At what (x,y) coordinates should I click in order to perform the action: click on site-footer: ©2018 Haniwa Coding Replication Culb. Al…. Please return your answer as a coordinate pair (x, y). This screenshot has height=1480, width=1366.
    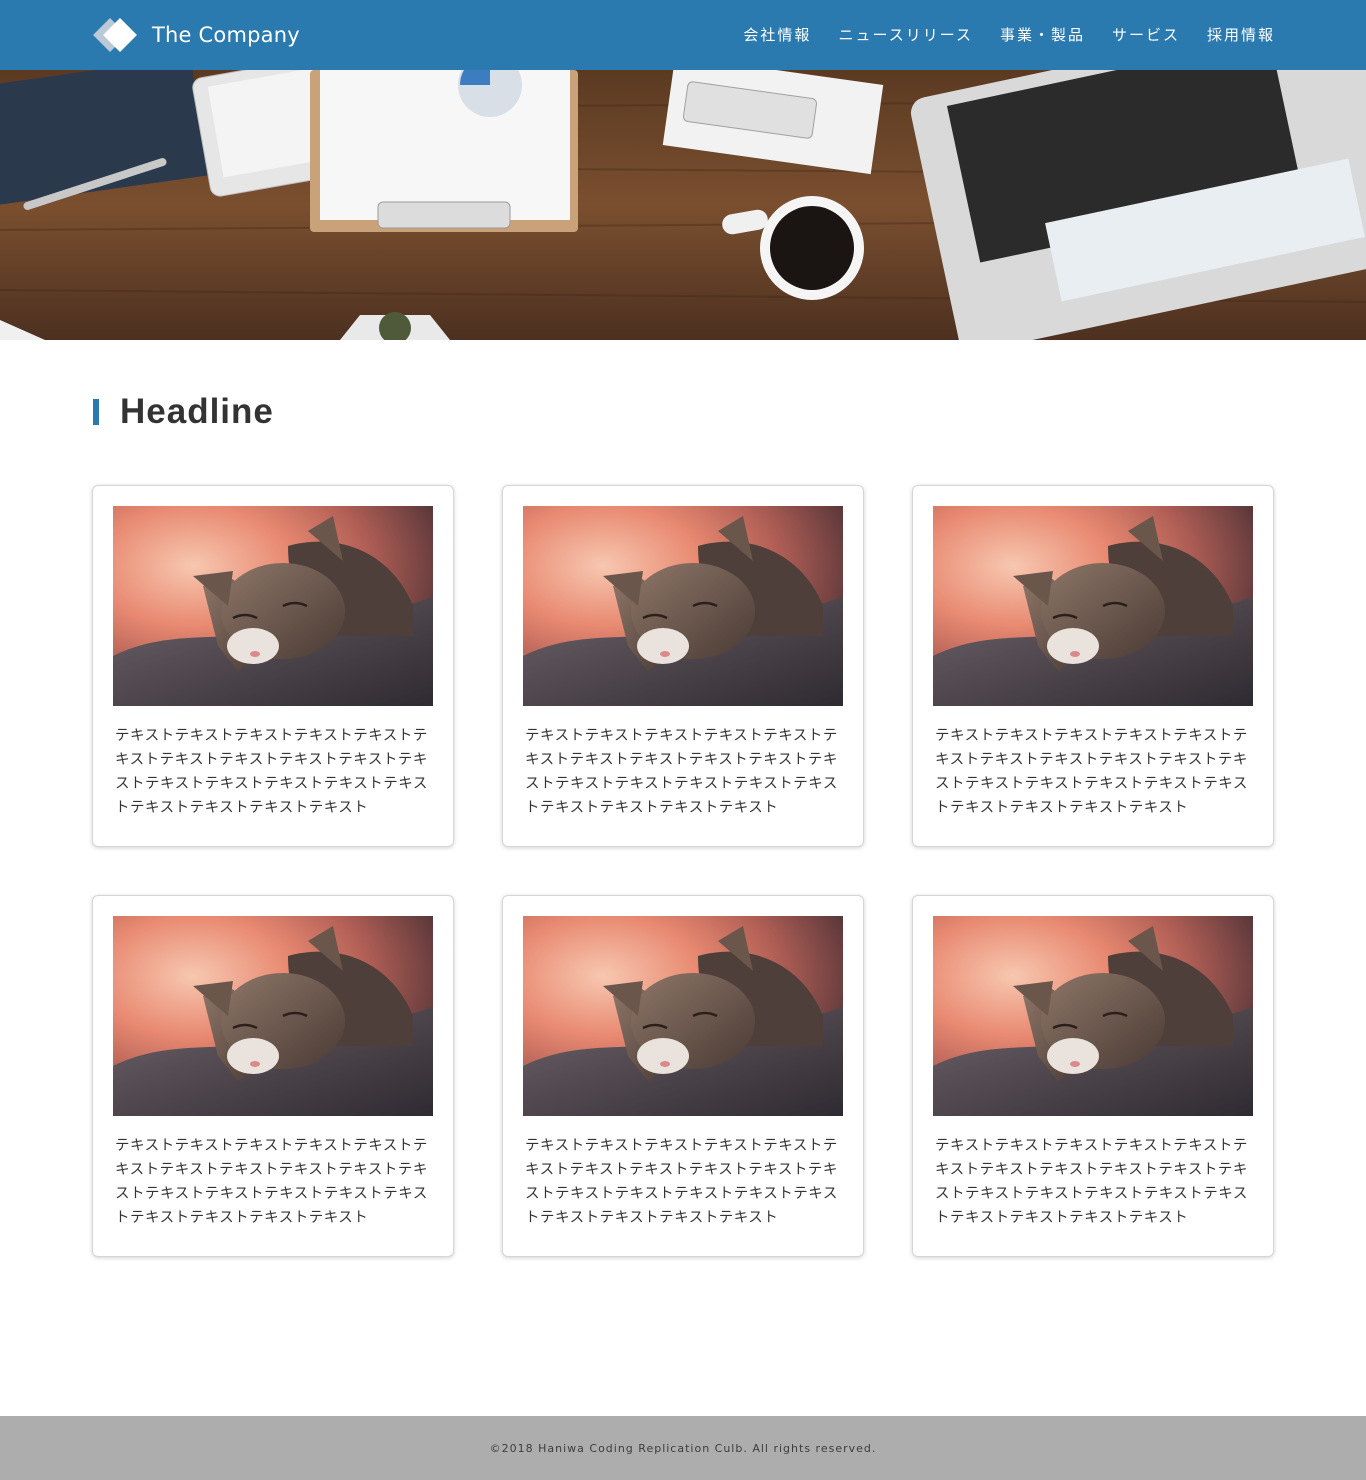
    Looking at the image, I should click on (683, 1448).